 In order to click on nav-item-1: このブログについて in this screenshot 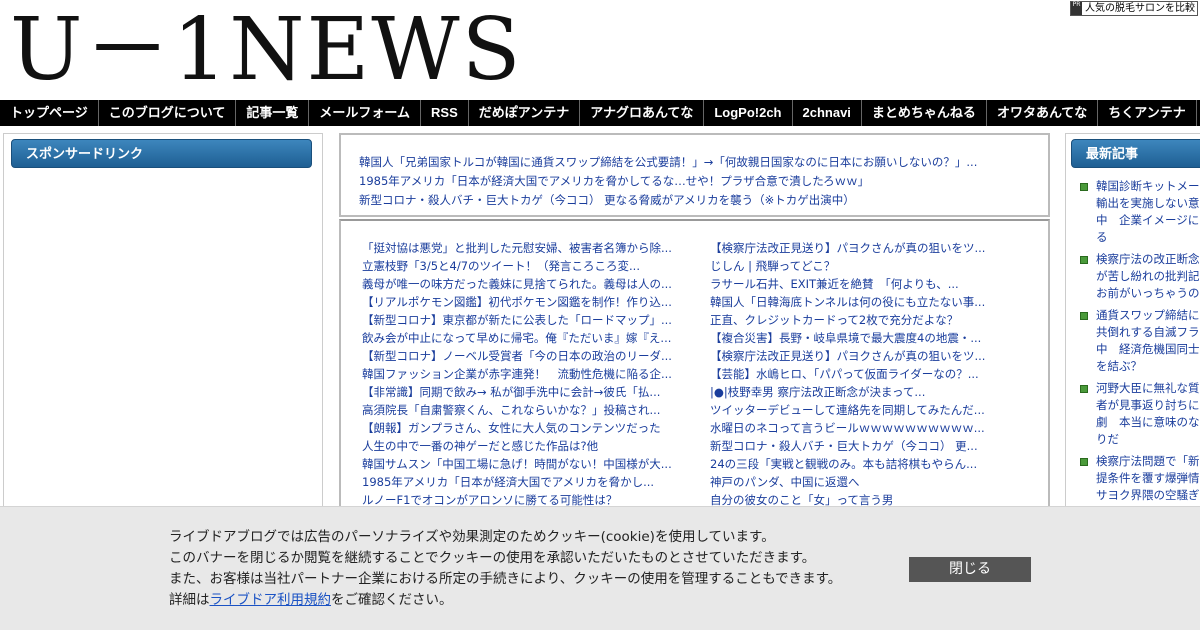, I will do `click(168, 113)`.